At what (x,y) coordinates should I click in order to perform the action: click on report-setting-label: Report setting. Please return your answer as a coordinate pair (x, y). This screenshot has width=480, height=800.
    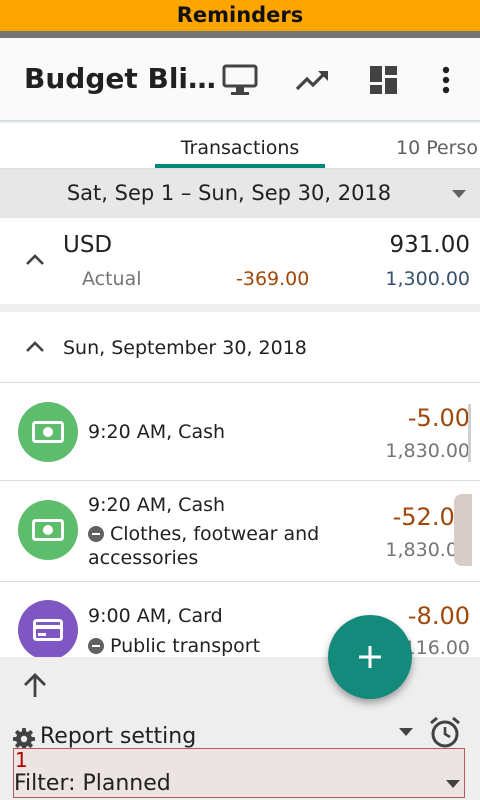
    Looking at the image, I should click on (118, 736).